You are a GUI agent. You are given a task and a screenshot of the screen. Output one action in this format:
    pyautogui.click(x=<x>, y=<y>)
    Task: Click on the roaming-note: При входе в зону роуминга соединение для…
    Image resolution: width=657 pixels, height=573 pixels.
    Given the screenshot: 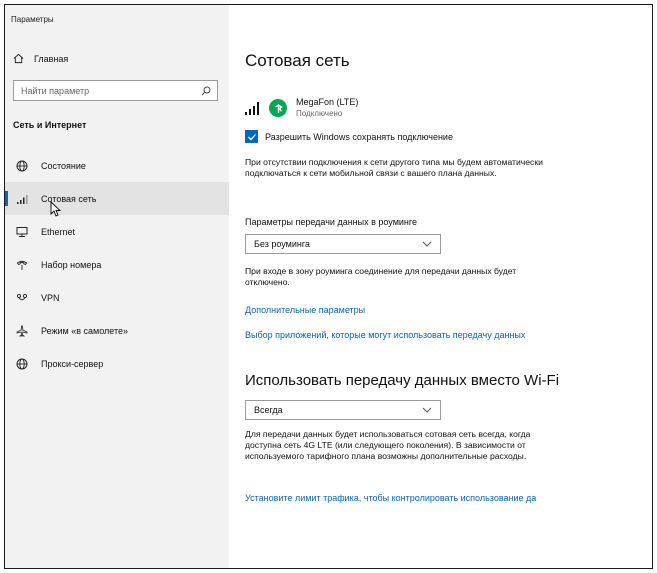 What is the action you would take?
    pyautogui.click(x=381, y=276)
    